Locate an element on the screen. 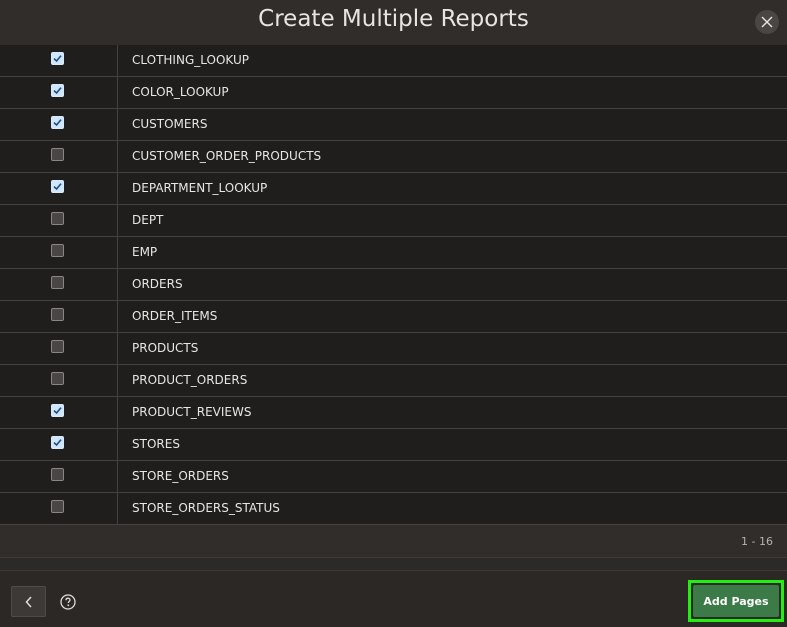 The width and height of the screenshot is (787, 627). add-pages-button: Add Pages is located at coordinates (736, 601).